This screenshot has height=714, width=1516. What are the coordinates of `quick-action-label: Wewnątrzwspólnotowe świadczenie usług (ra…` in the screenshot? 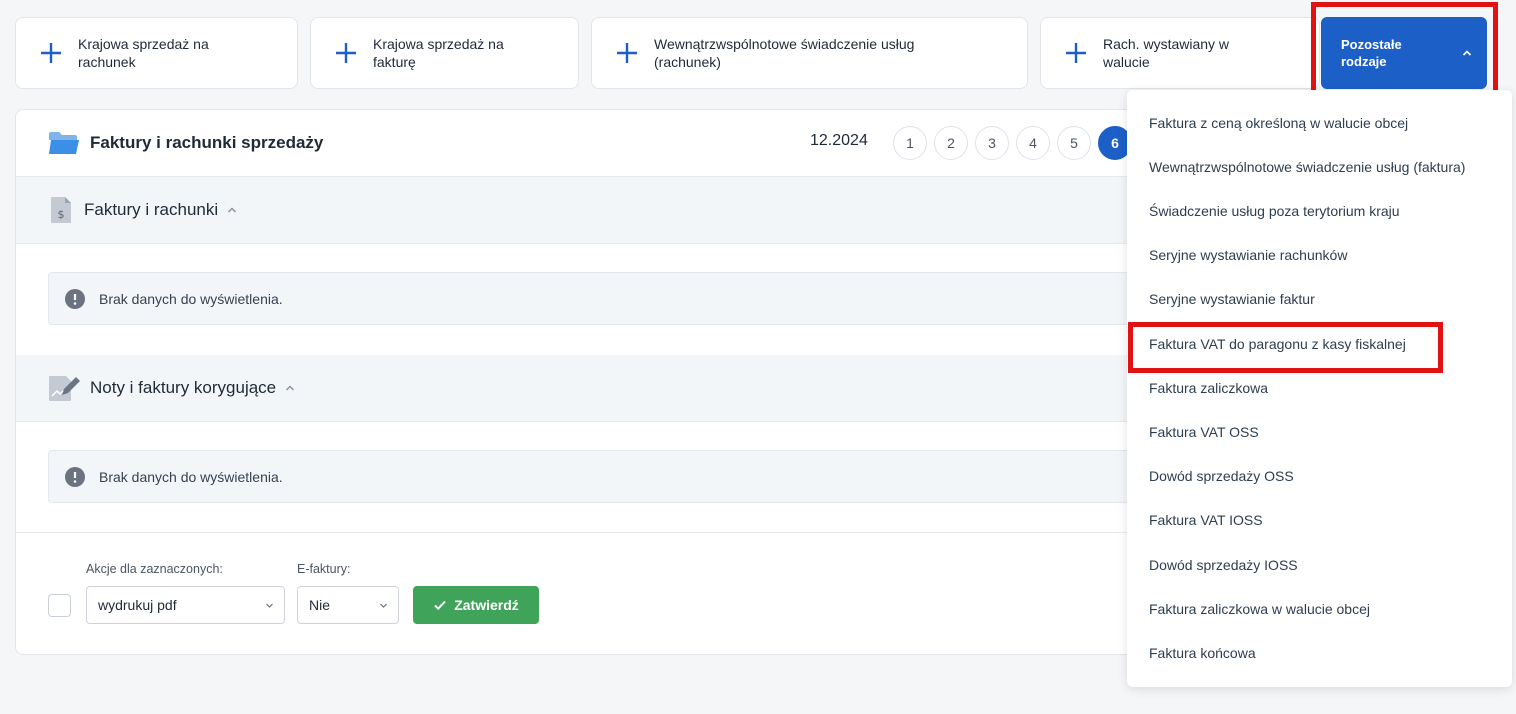 It's located at (784, 53).